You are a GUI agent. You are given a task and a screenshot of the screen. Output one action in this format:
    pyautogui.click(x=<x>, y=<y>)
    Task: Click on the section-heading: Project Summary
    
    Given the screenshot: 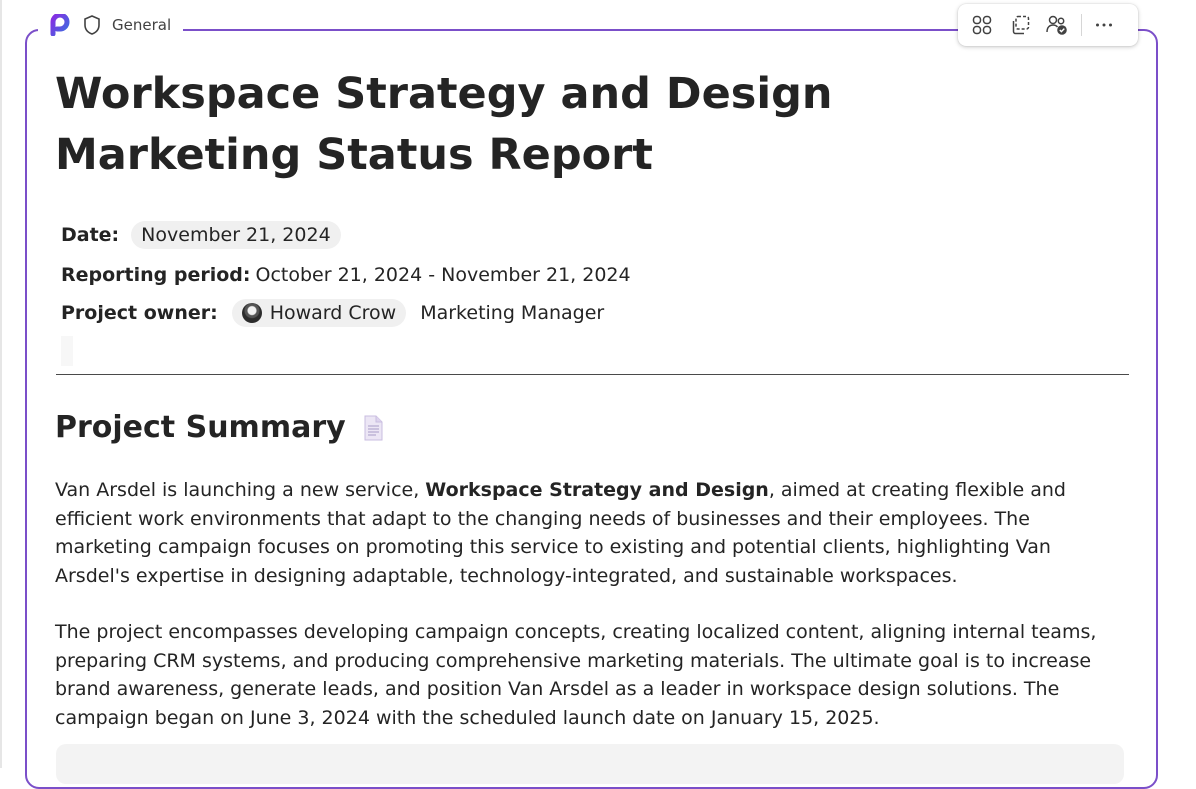 What is the action you would take?
    pyautogui.click(x=219, y=427)
    